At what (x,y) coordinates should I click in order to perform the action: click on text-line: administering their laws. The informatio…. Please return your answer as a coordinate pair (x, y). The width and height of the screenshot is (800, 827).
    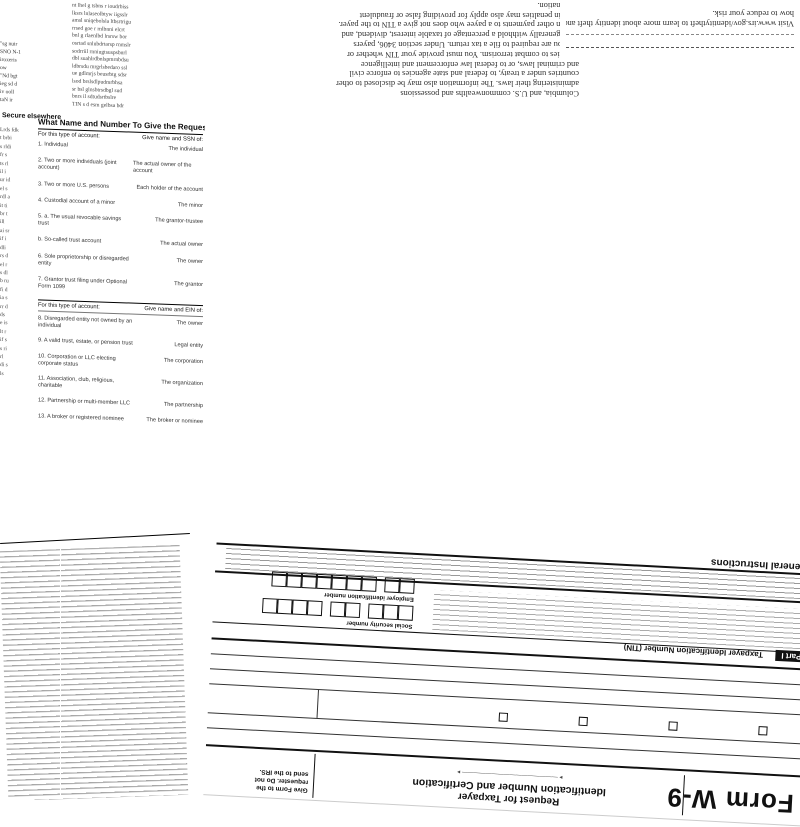
    Looking at the image, I should click on (457, 84).